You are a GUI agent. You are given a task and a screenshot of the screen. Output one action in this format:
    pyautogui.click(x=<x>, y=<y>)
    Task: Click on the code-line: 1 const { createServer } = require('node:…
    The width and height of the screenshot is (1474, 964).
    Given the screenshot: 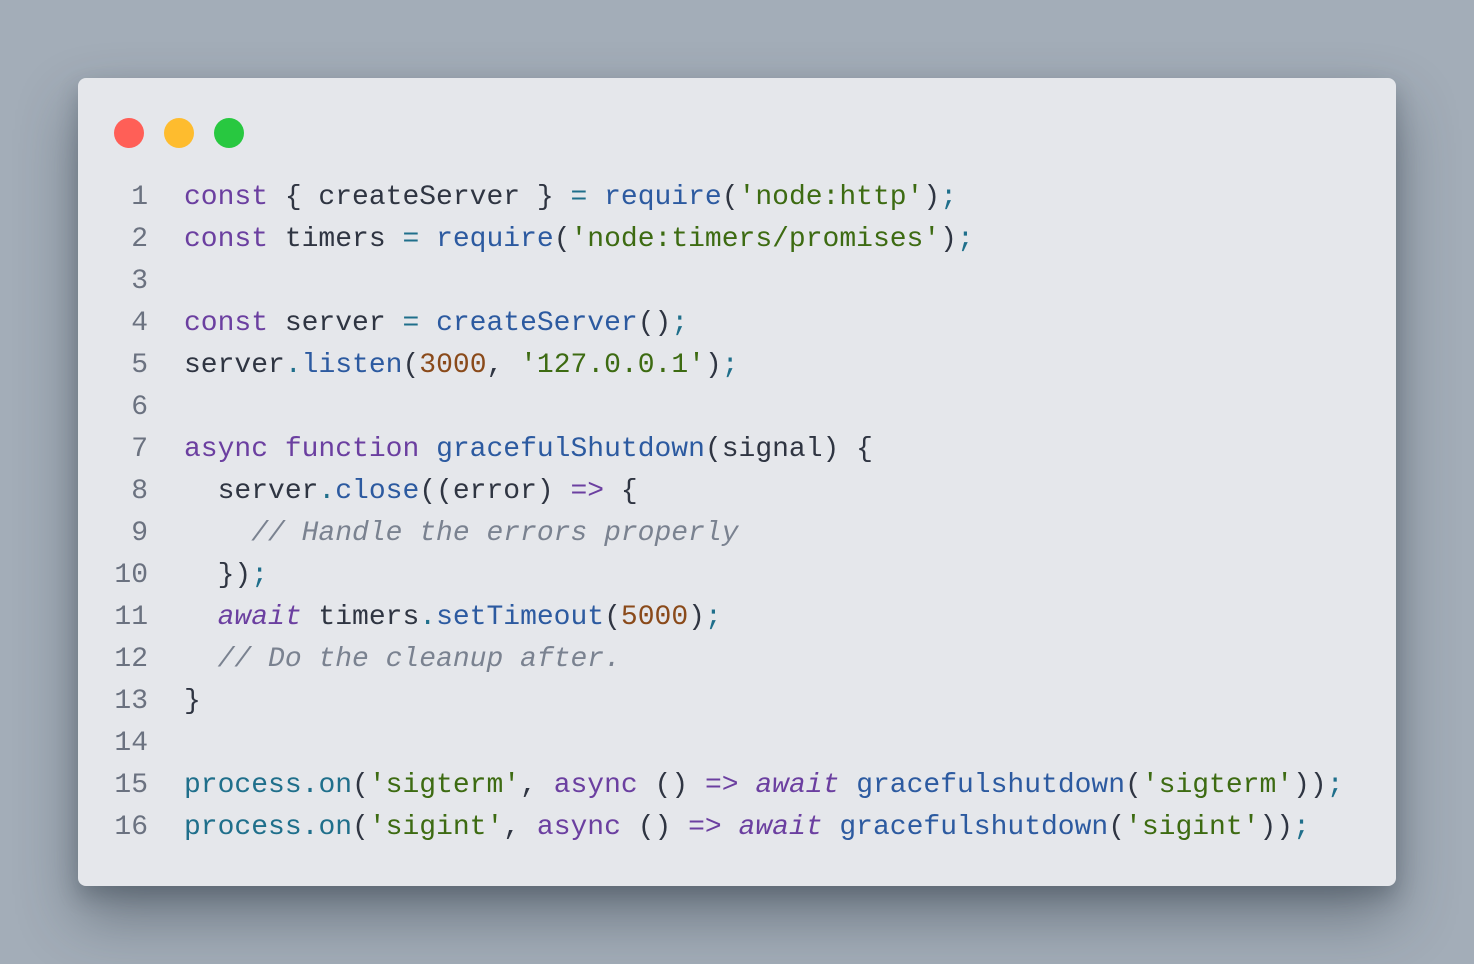 What is the action you would take?
    pyautogui.click(x=737, y=198)
    